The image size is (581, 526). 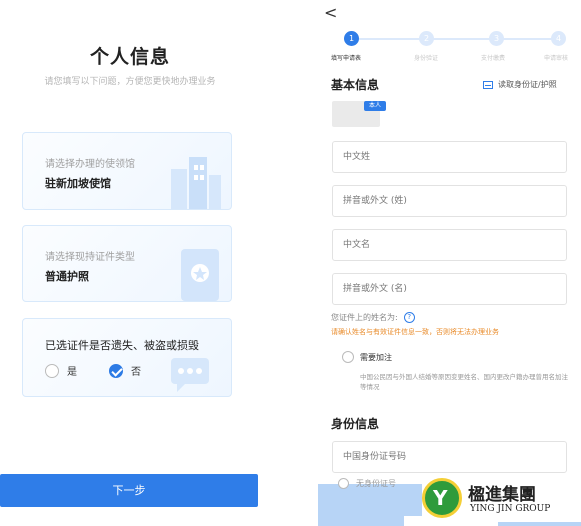 I want to click on step-4-dot: 4, so click(x=558, y=38).